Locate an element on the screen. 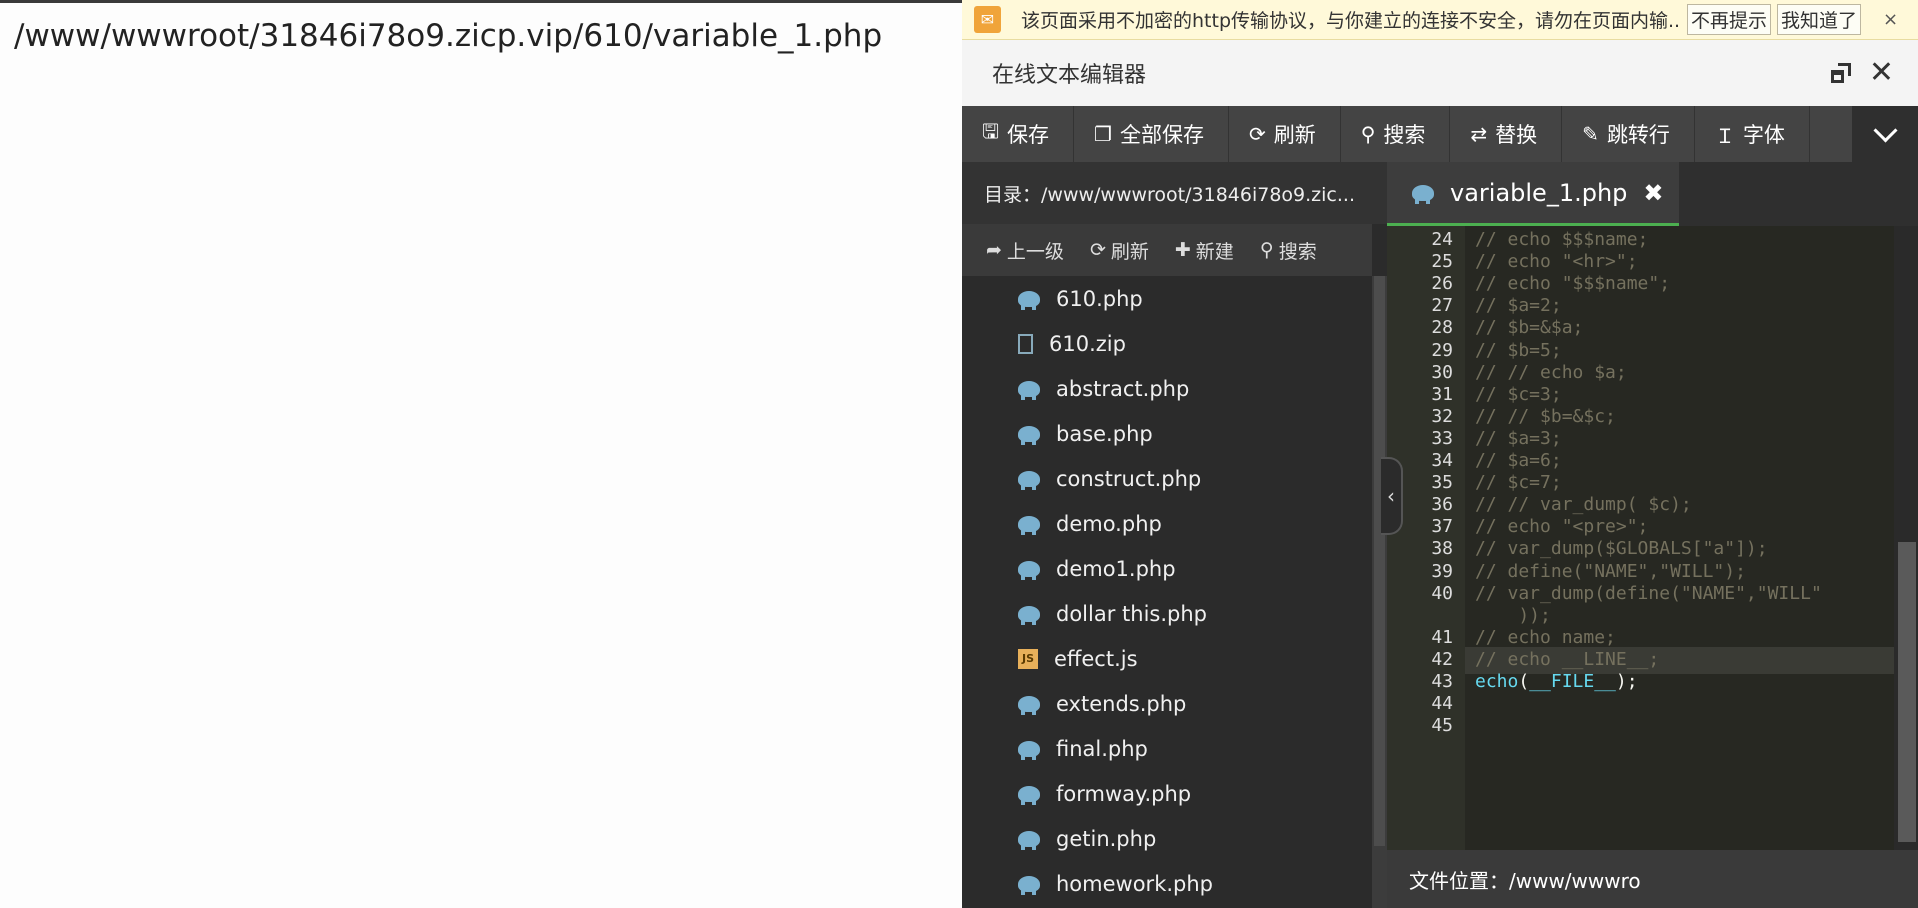 This screenshot has width=1918, height=908. file-item: abstract.php is located at coordinates (1167, 388).